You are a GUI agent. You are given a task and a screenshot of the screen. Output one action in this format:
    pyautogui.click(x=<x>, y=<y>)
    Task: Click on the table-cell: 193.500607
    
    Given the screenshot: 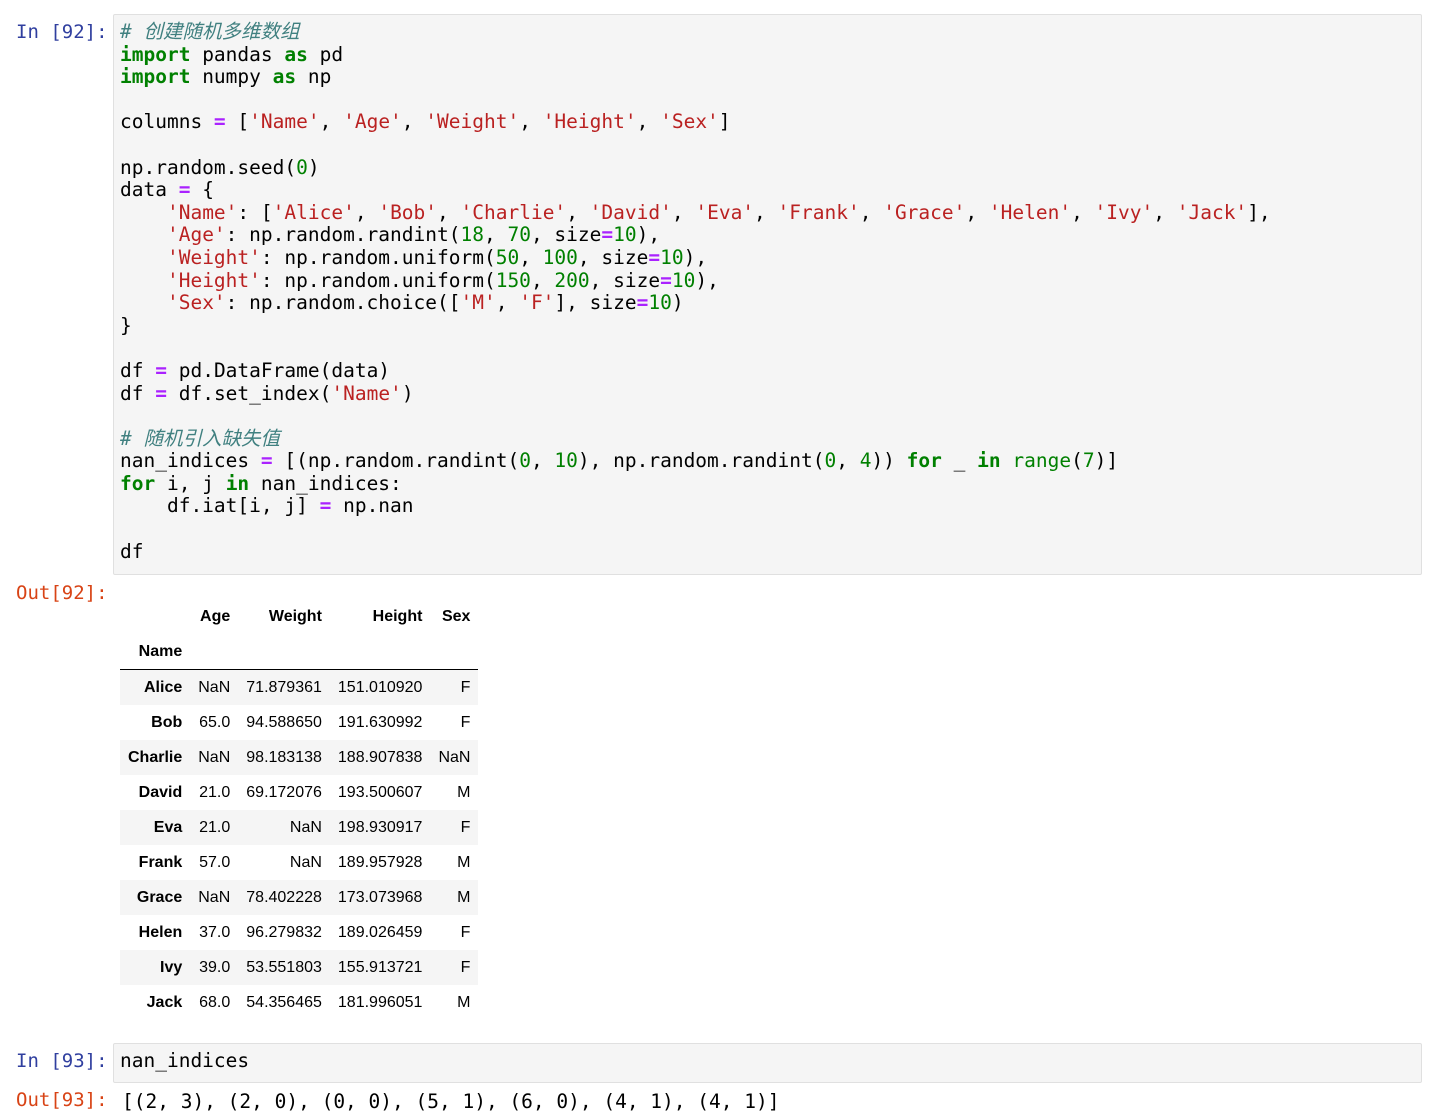 What is the action you would take?
    pyautogui.click(x=380, y=792)
    